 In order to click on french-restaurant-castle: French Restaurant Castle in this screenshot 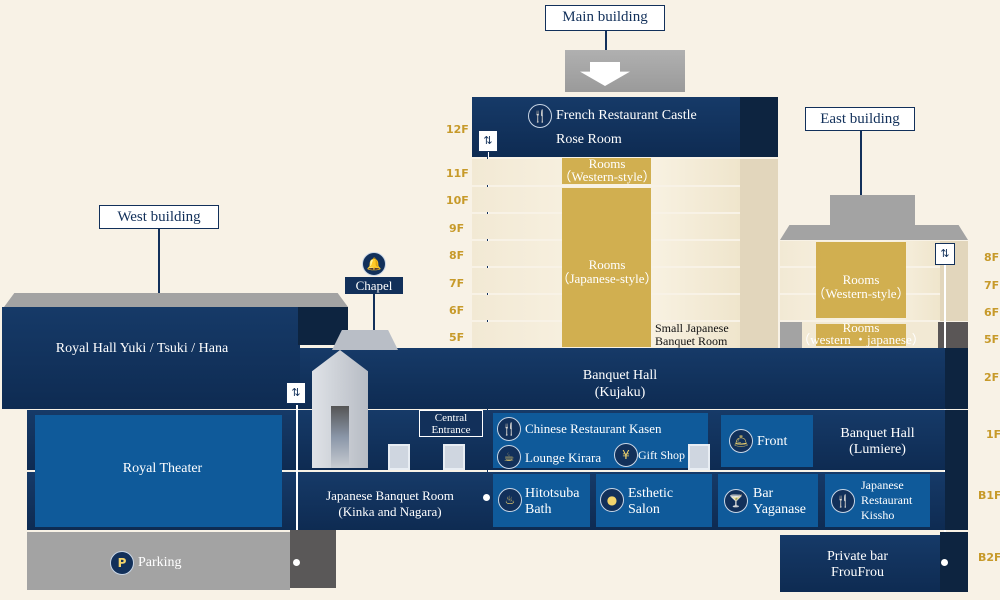, I will do `click(626, 116)`.